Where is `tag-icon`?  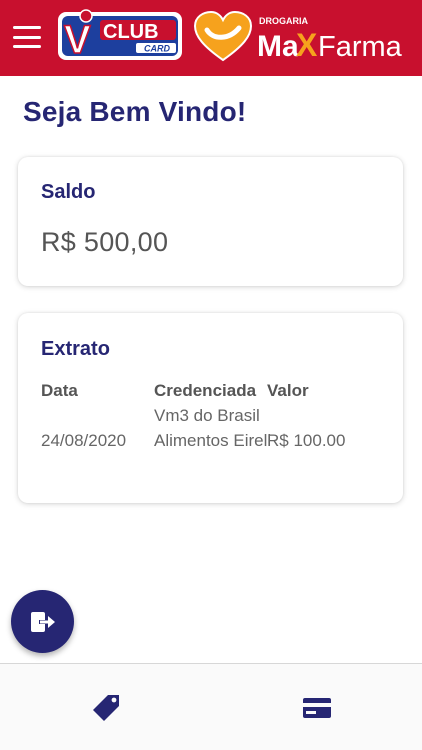 tag-icon is located at coordinates (105, 707).